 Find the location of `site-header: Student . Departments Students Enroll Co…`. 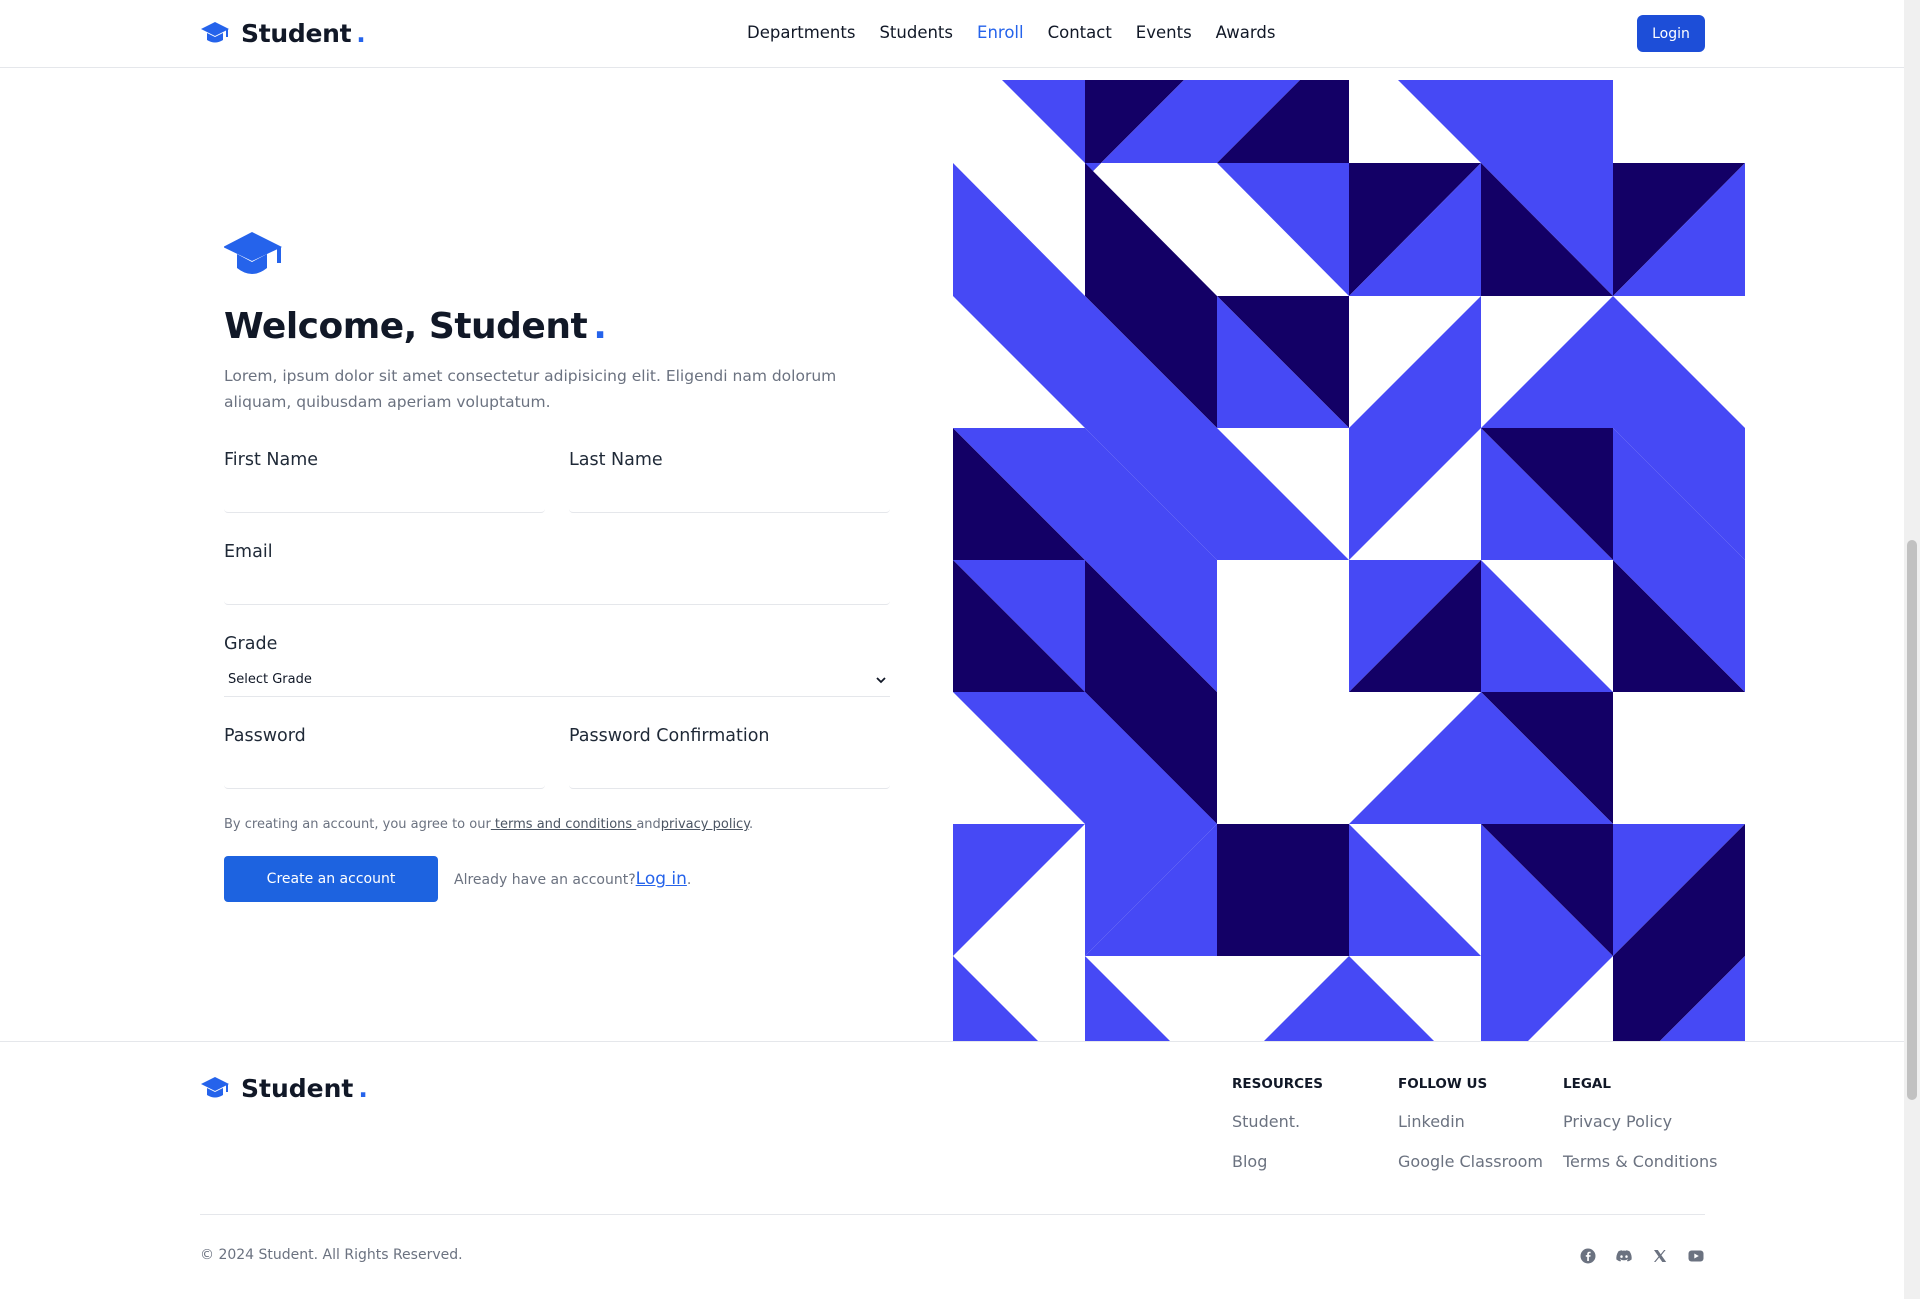

site-header: Student . Departments Students Enroll Co… is located at coordinates (952, 34).